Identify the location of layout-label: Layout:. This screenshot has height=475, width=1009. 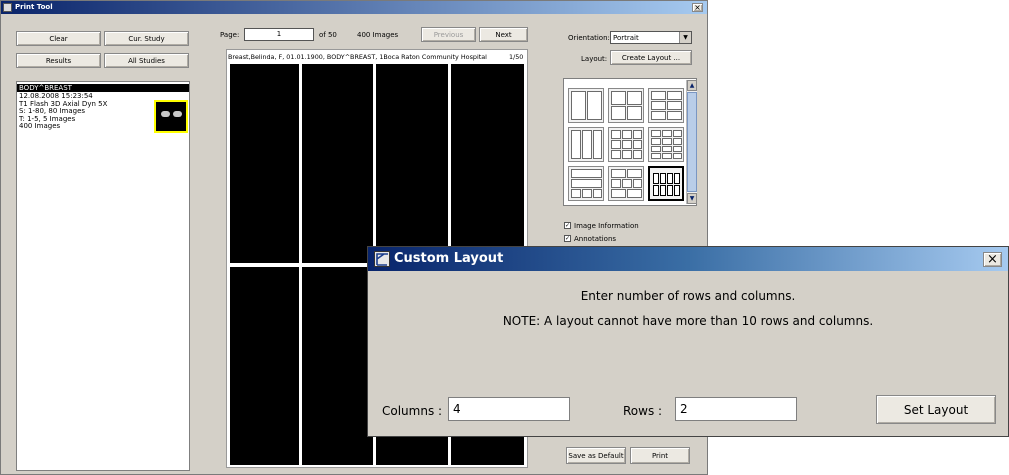
(594, 59).